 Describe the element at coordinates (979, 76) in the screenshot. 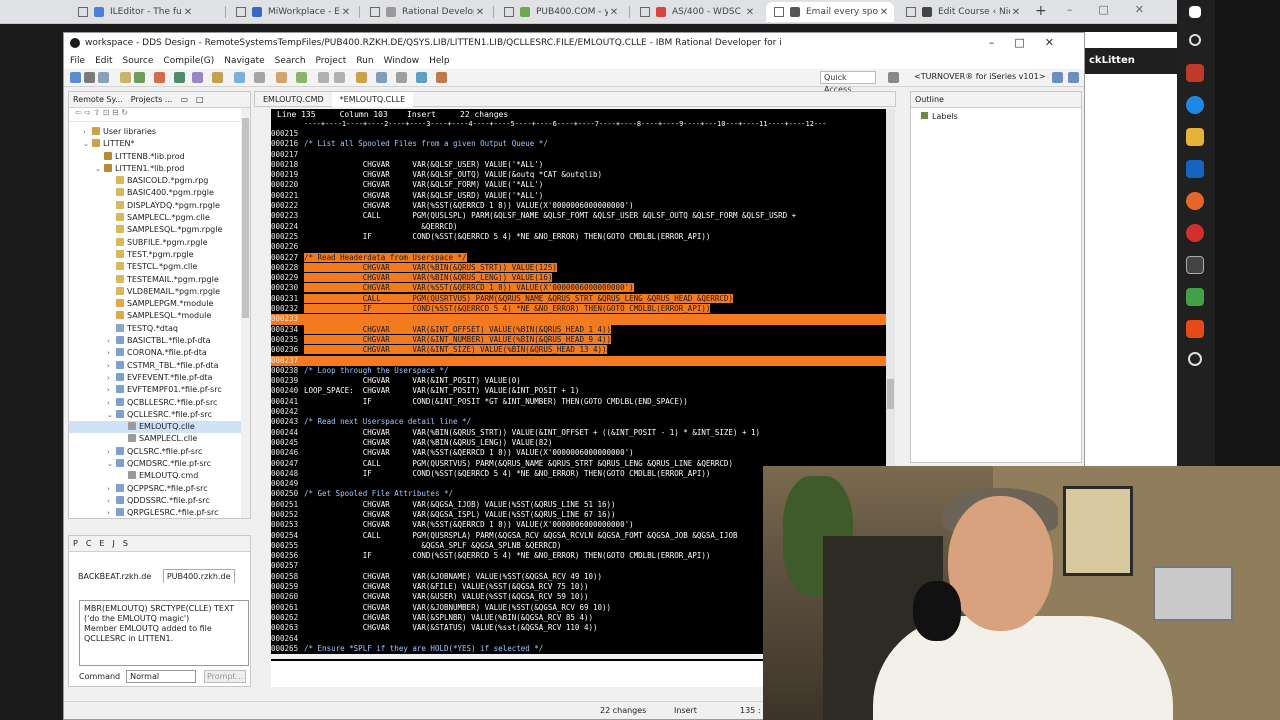

I see `perspective-label: <TURNOVER® for iSeries v101>` at that location.